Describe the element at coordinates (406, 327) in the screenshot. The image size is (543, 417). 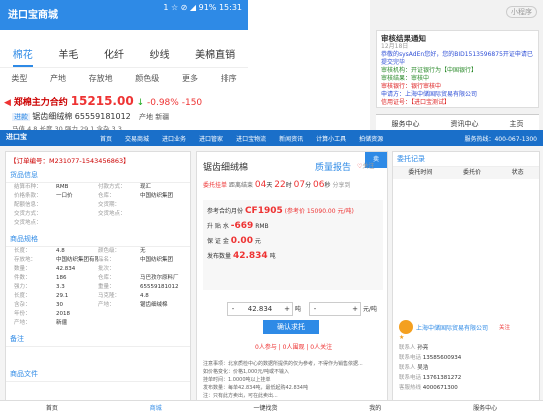
I see `company-logo-icon` at that location.